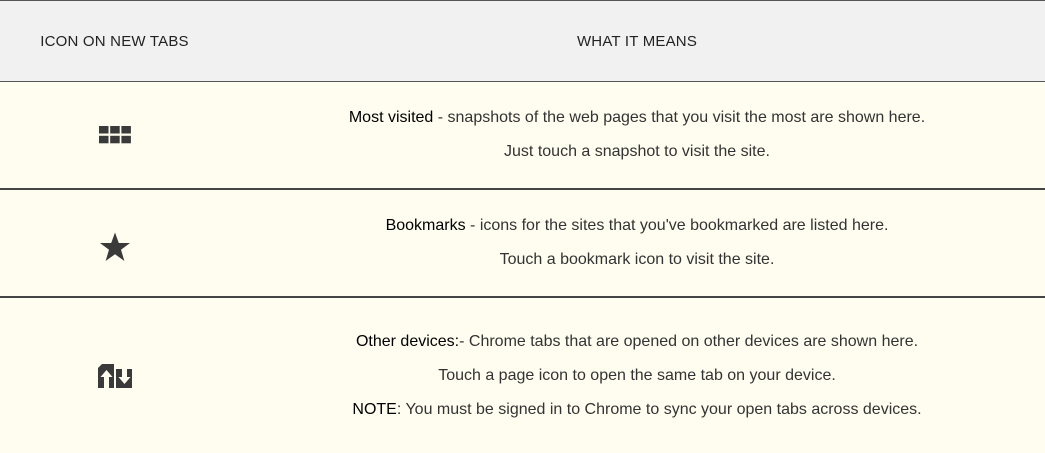 Image resolution: width=1045 pixels, height=453 pixels. I want to click on header-desc-column: WHAT IT MEANS, so click(637, 41).